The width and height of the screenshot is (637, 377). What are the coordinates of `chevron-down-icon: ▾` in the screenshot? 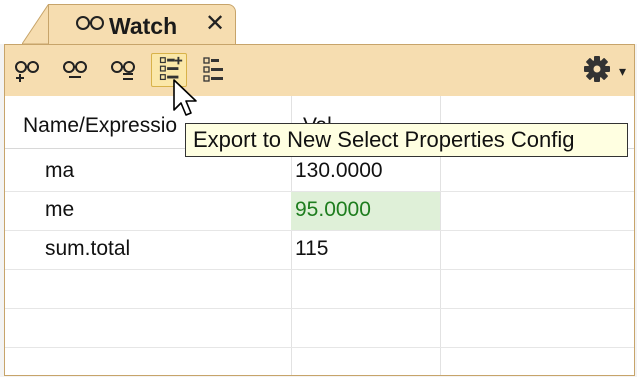 It's located at (622, 71).